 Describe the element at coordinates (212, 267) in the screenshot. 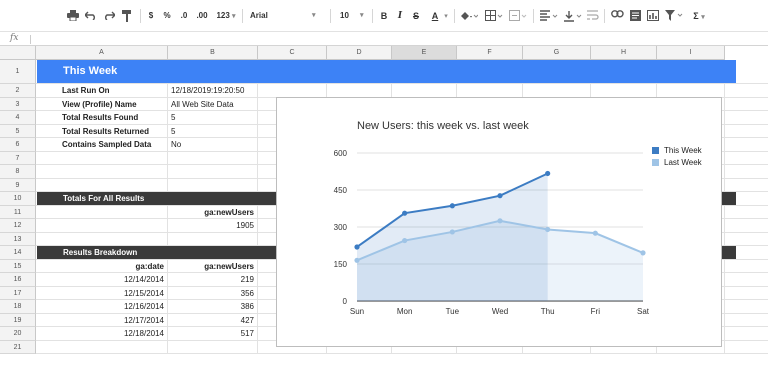

I see `new-users-column-header: ga:newUsers` at that location.